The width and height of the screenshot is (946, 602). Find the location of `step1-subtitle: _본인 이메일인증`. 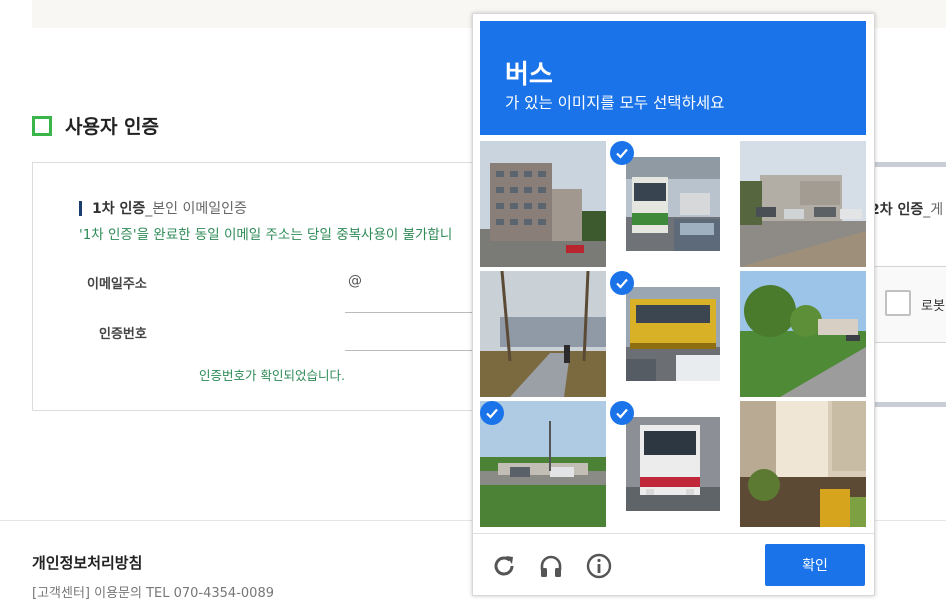

step1-subtitle: _본인 이메일인증 is located at coordinates (196, 209).